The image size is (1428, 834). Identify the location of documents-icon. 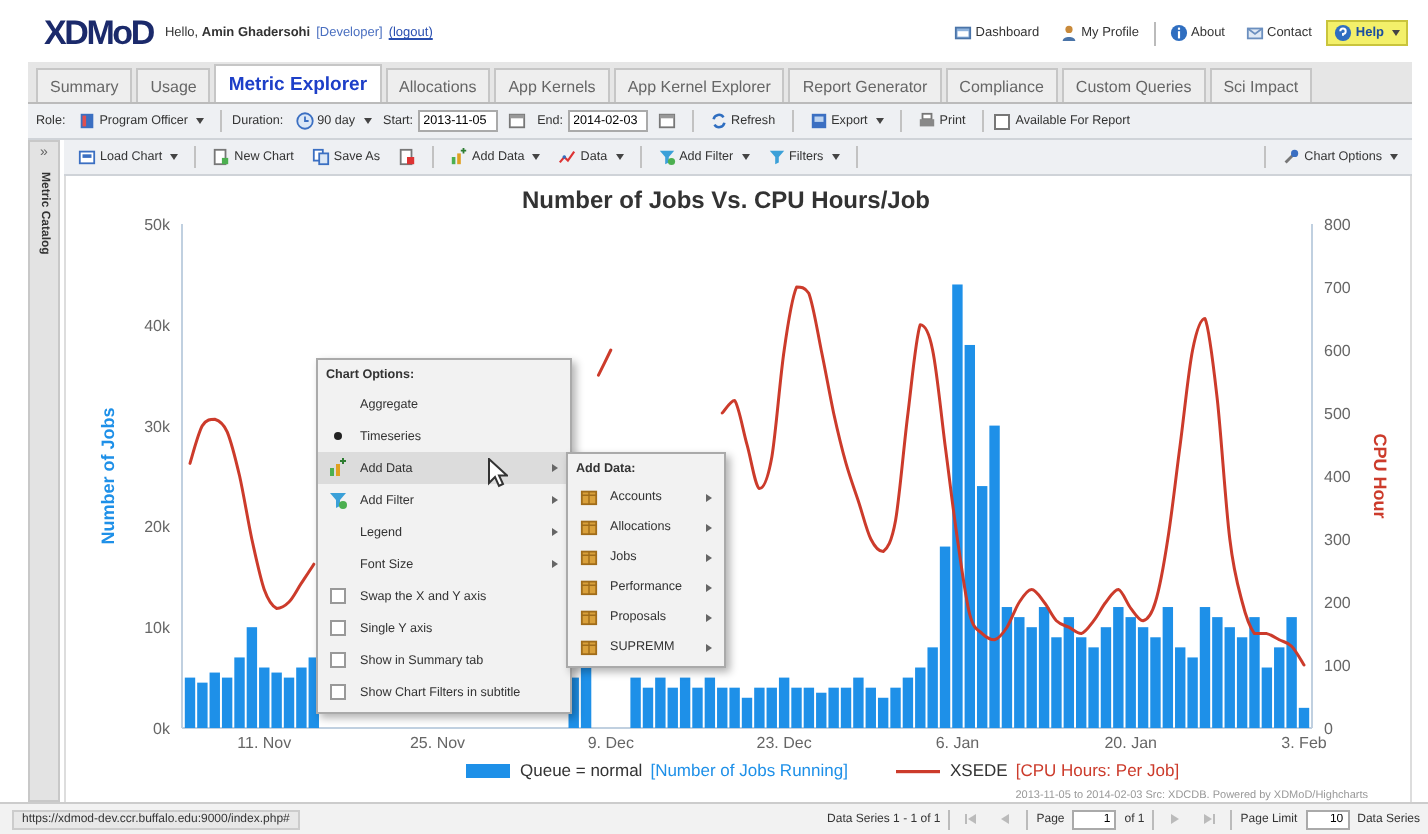
(320, 157).